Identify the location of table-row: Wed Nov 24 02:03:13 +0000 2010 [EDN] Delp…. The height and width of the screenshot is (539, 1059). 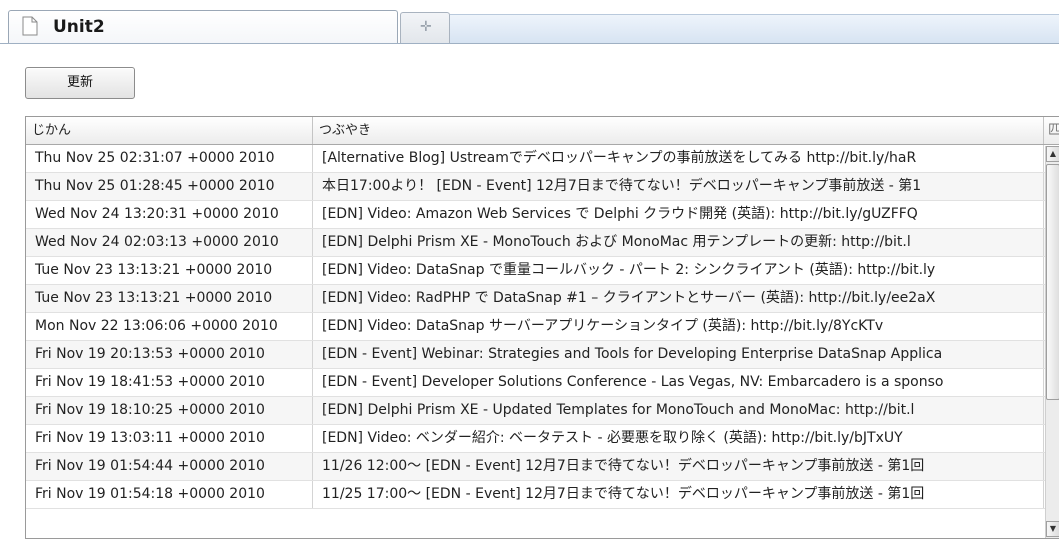
(542, 243).